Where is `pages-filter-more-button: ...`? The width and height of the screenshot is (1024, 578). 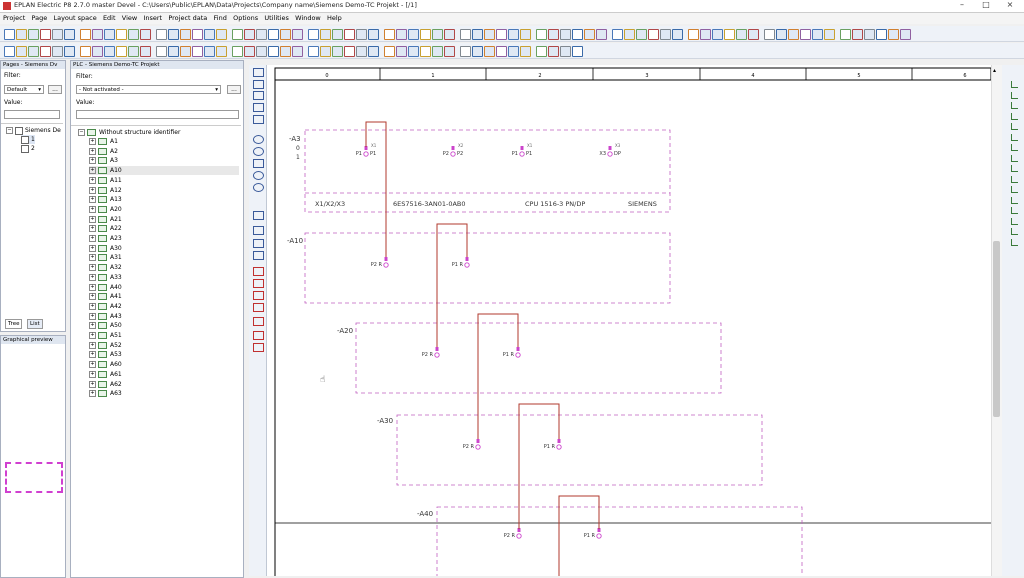 pages-filter-more-button: ... is located at coordinates (55, 89).